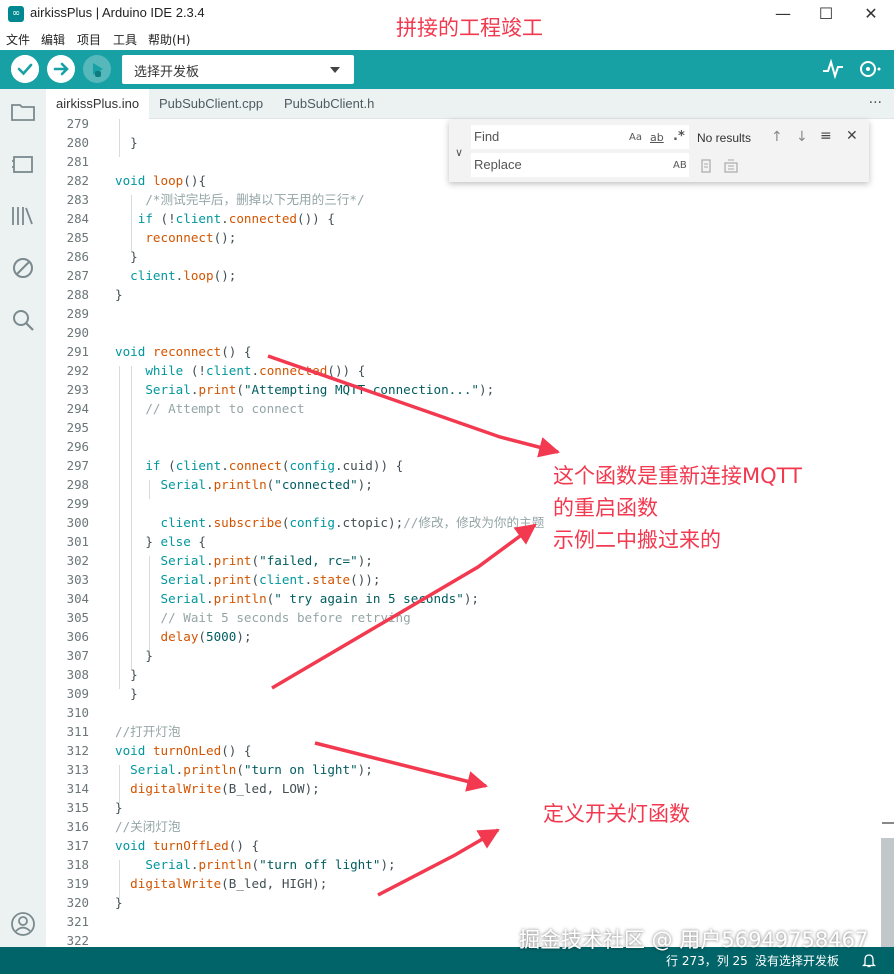  Describe the element at coordinates (23, 518) in the screenshot. I see `left-sidebar` at that location.